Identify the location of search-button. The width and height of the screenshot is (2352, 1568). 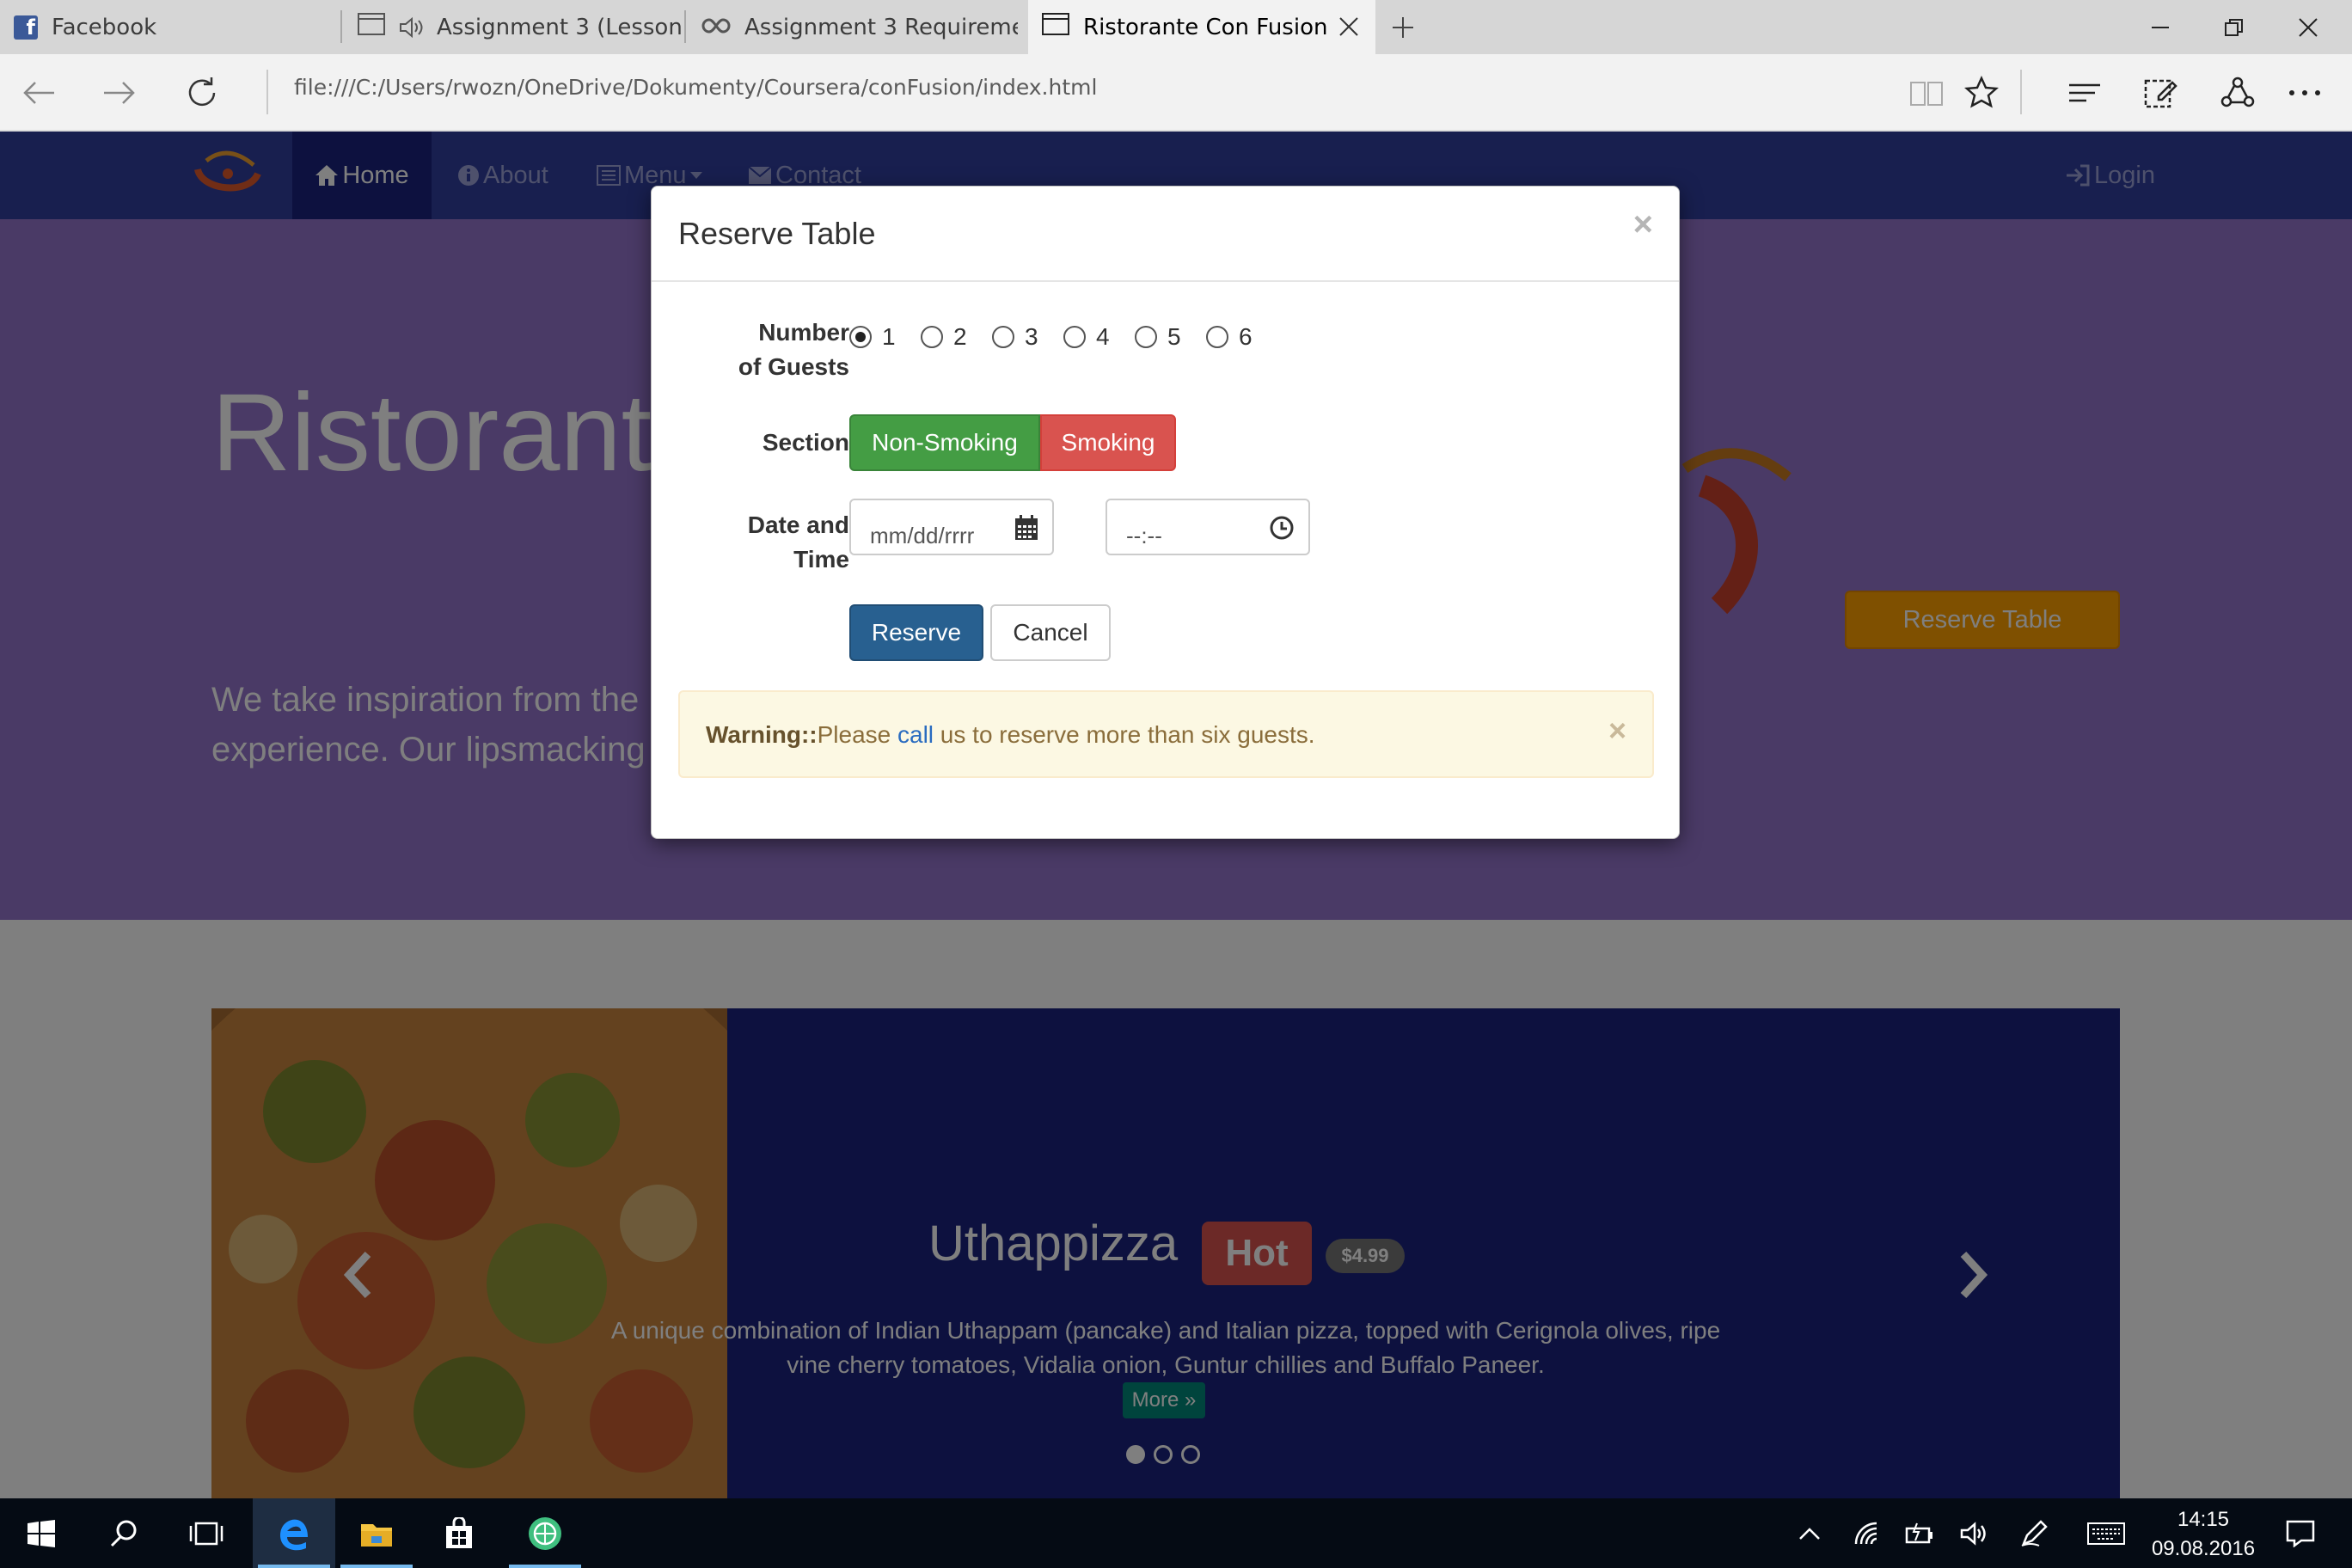
(124, 1533).